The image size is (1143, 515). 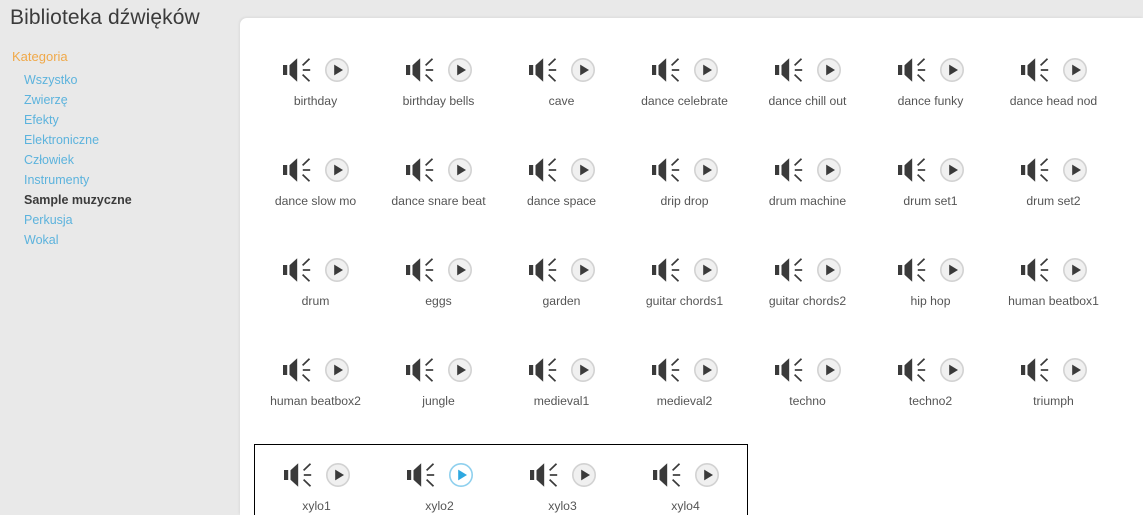 I want to click on sound-item: dance funky, so click(x=930, y=90).